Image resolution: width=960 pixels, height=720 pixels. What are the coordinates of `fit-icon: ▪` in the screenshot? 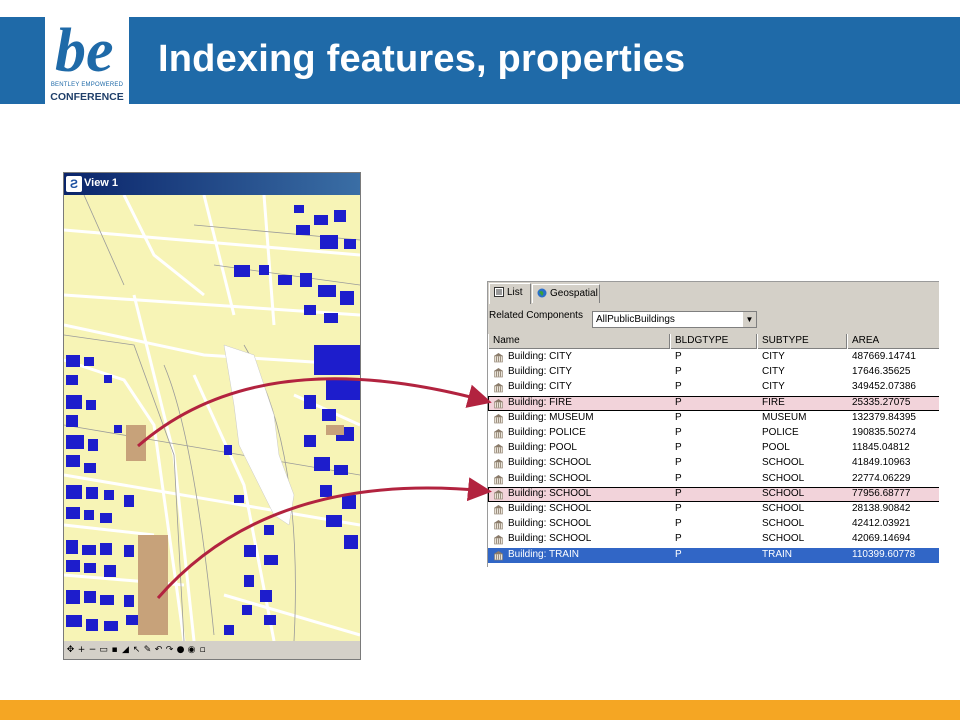 It's located at (114, 650).